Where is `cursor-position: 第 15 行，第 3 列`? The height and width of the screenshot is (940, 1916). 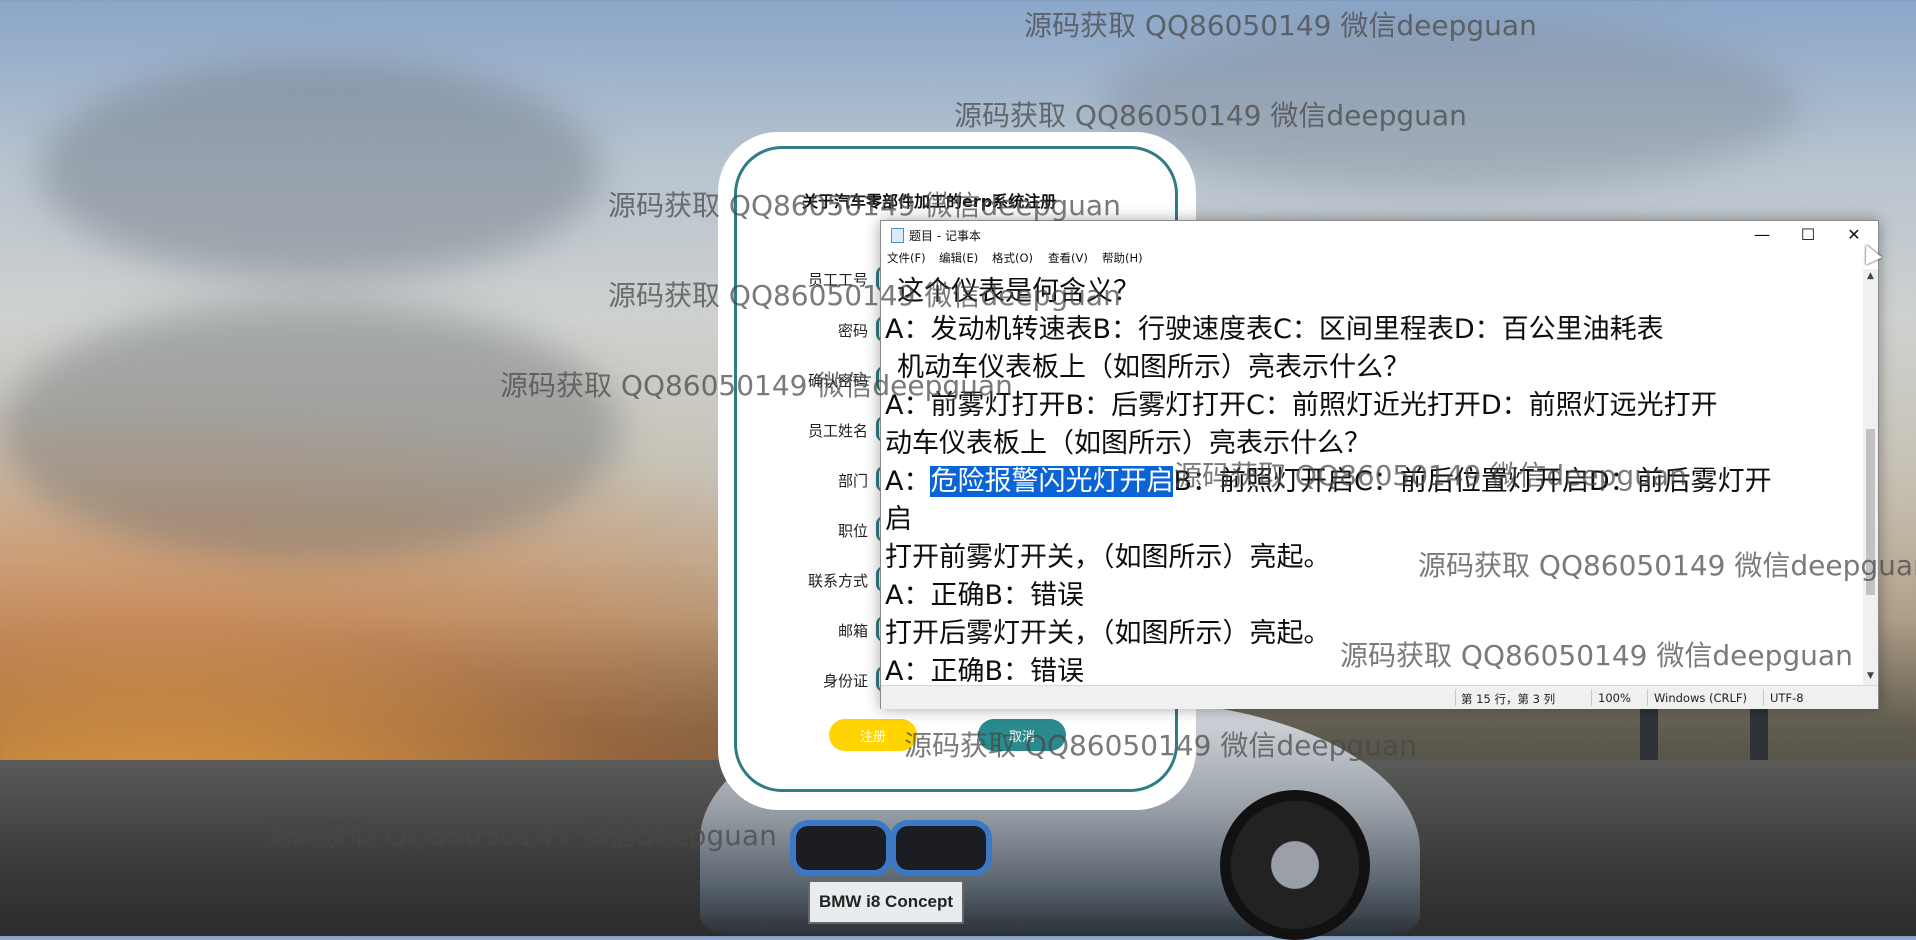 cursor-position: 第 15 行，第 3 列 is located at coordinates (1508, 699).